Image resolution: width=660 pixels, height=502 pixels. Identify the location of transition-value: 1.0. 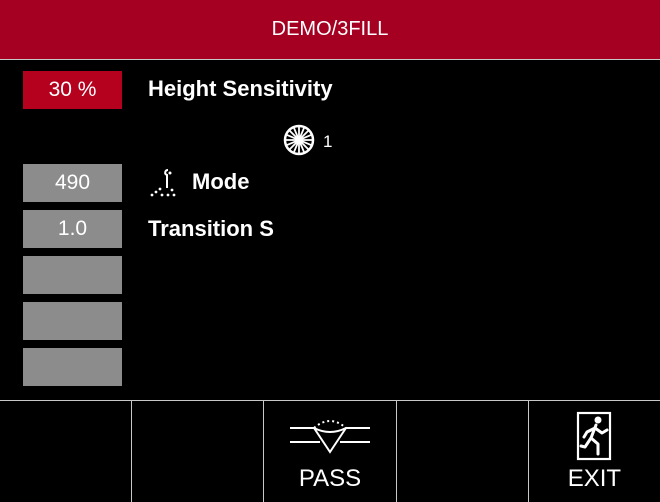
(72, 229).